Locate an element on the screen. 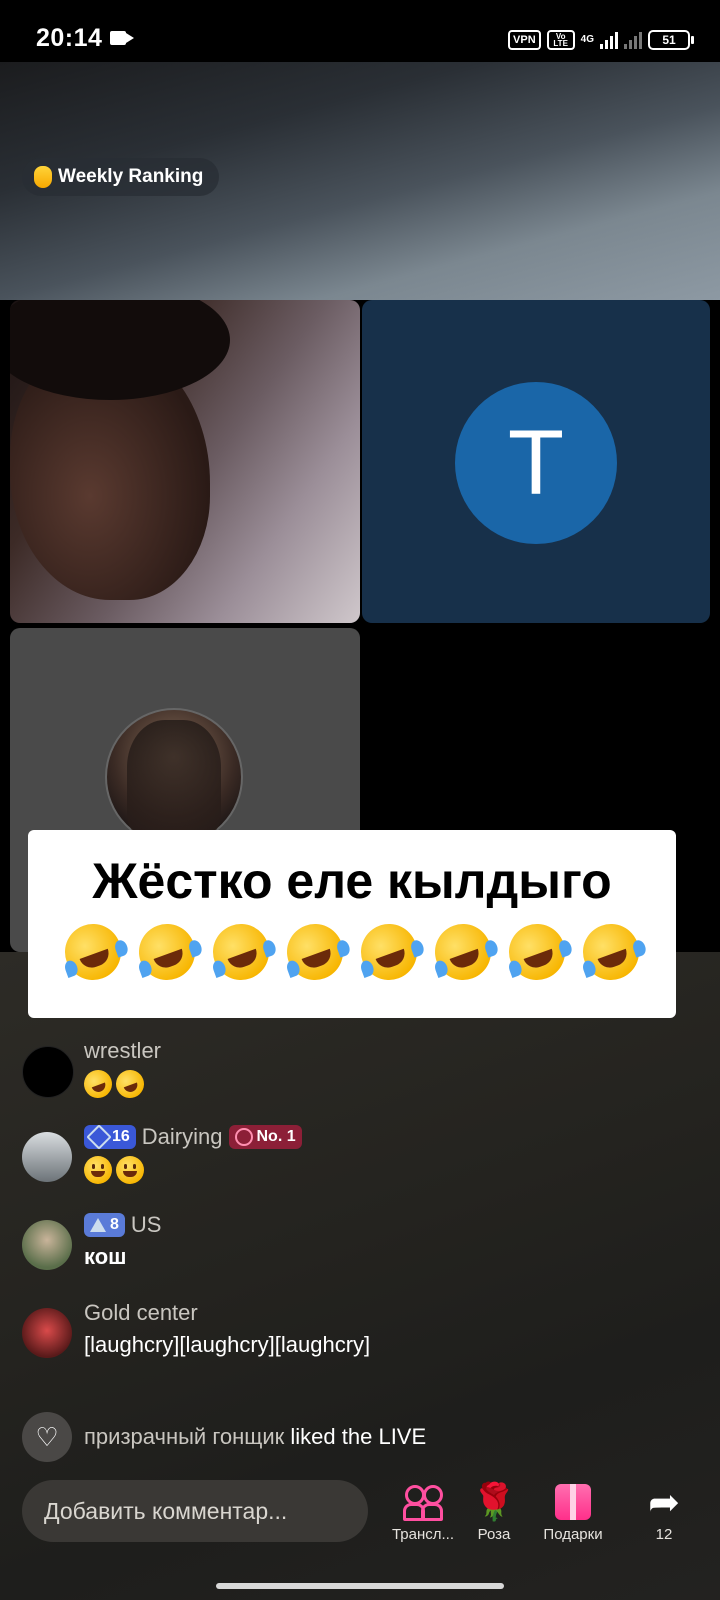 The height and width of the screenshot is (1600, 720). video-caption: Жёстко еле кылдыго is located at coordinates (352, 924).